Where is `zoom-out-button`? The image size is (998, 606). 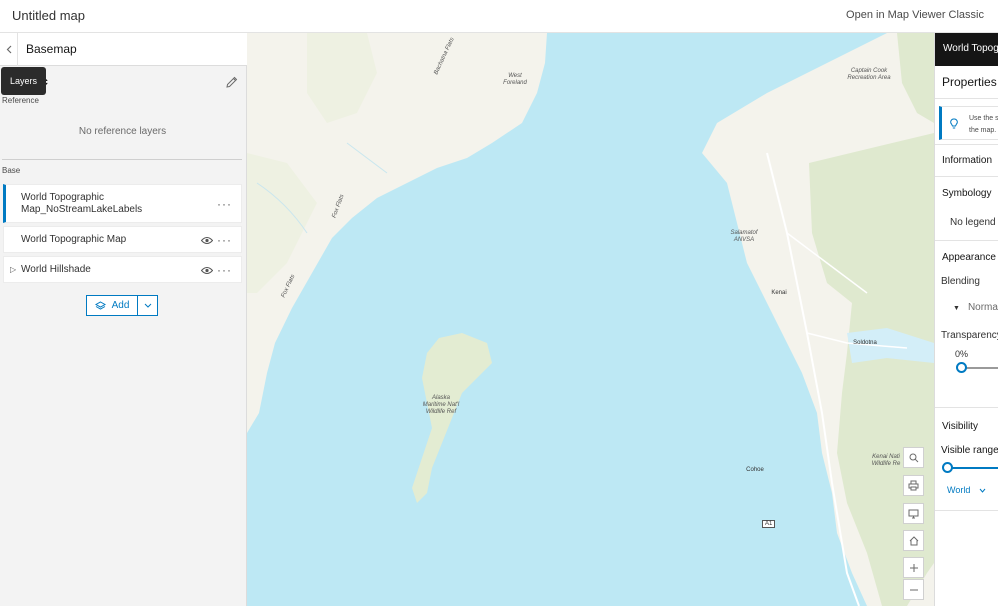 zoom-out-button is located at coordinates (913, 589).